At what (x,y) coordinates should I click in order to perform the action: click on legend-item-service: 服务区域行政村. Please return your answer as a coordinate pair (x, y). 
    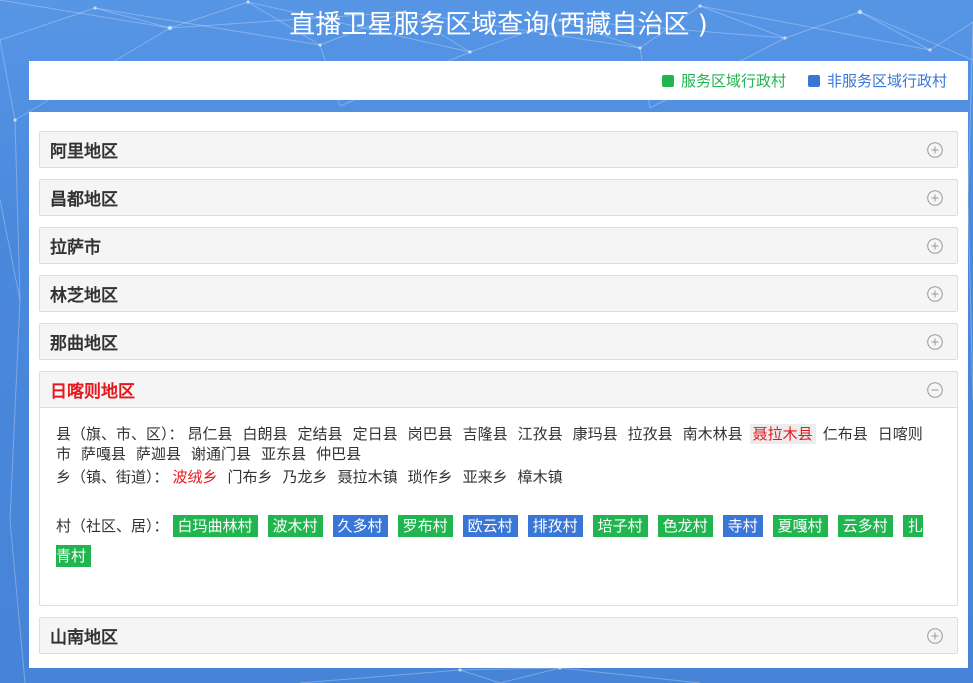
    Looking at the image, I should click on (723, 80).